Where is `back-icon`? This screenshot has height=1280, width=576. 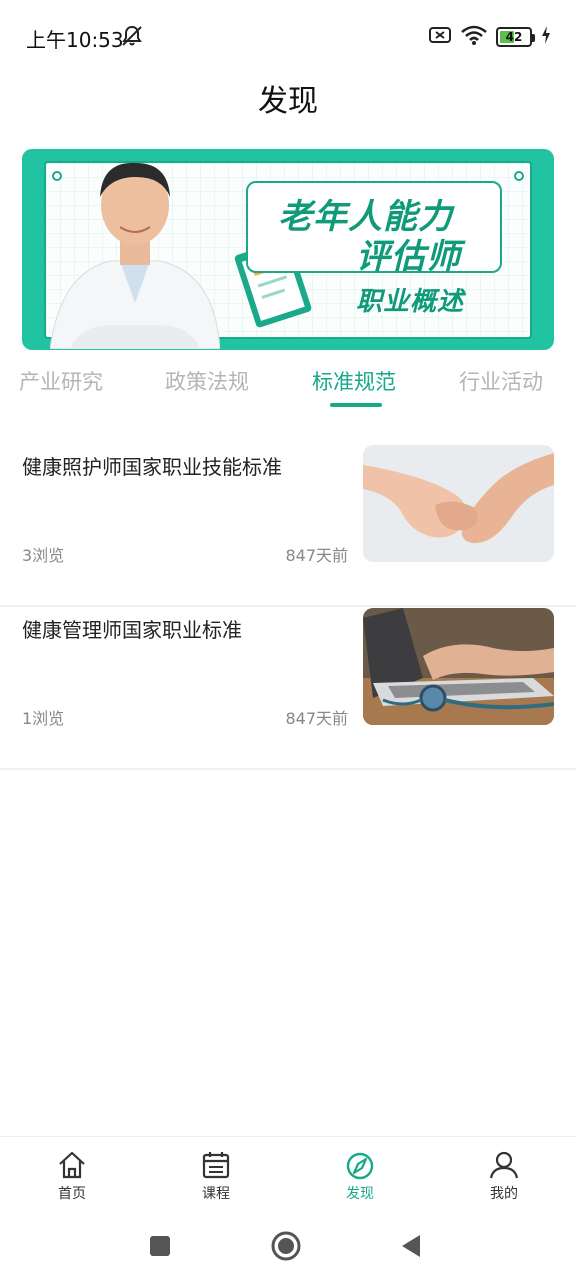 back-icon is located at coordinates (411, 1246).